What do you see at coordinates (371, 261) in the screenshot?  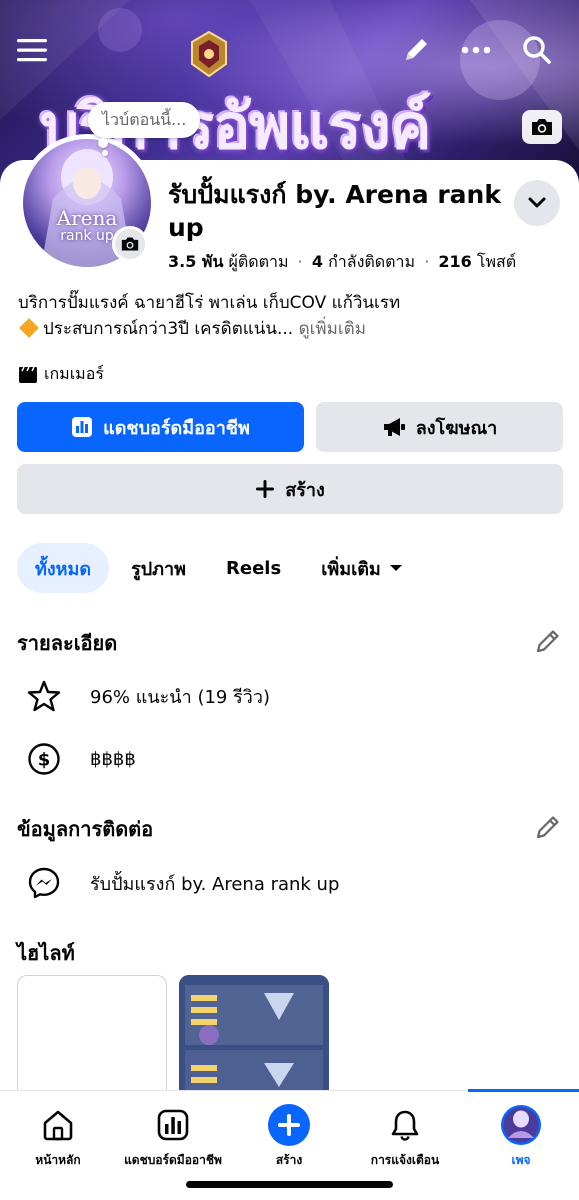 I see `following-label: กำลังติดตาม` at bounding box center [371, 261].